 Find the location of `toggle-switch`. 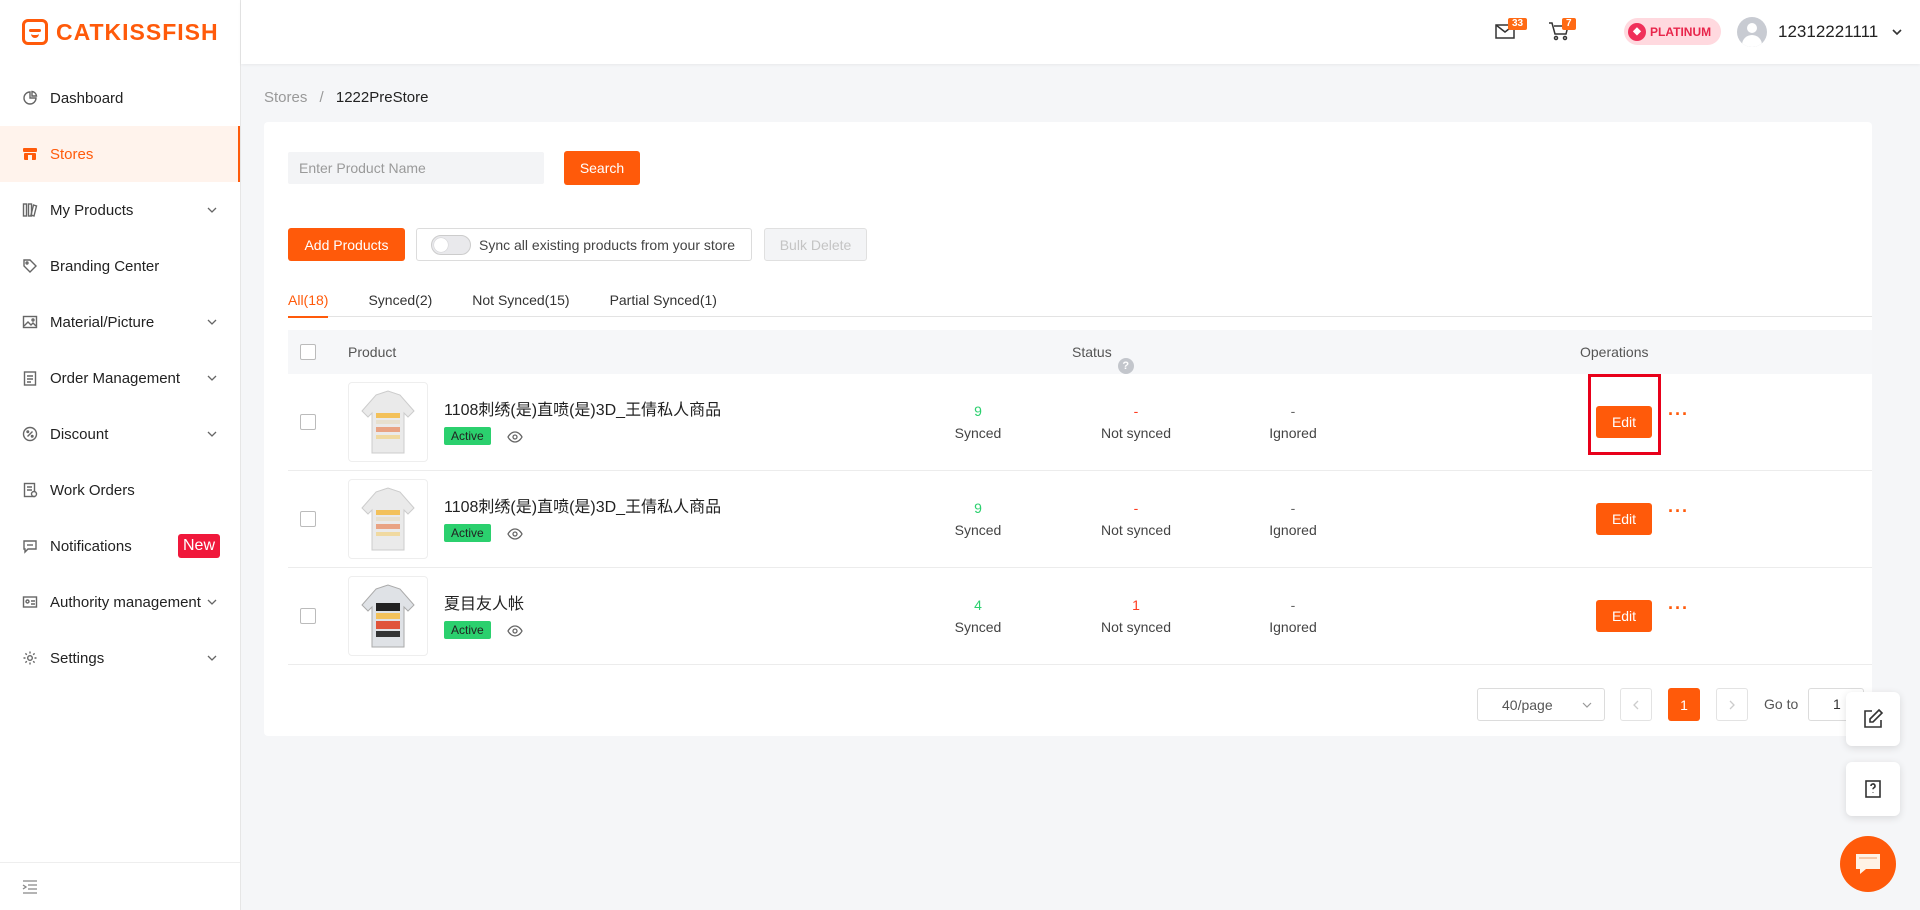

toggle-switch is located at coordinates (451, 244).